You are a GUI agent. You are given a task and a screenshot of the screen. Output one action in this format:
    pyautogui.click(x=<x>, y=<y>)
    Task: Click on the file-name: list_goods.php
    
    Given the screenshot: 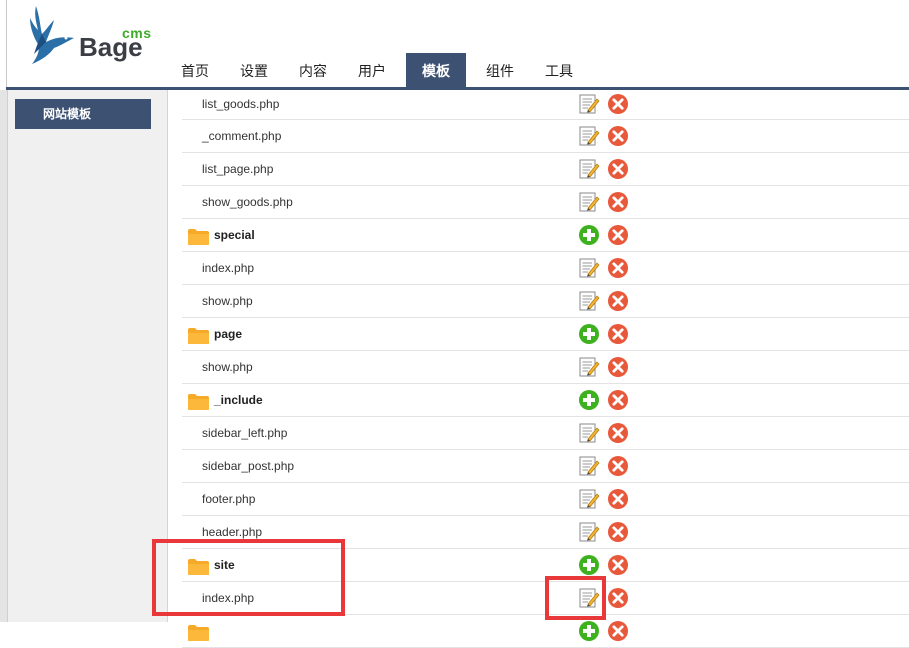 What is the action you would take?
    pyautogui.click(x=240, y=104)
    